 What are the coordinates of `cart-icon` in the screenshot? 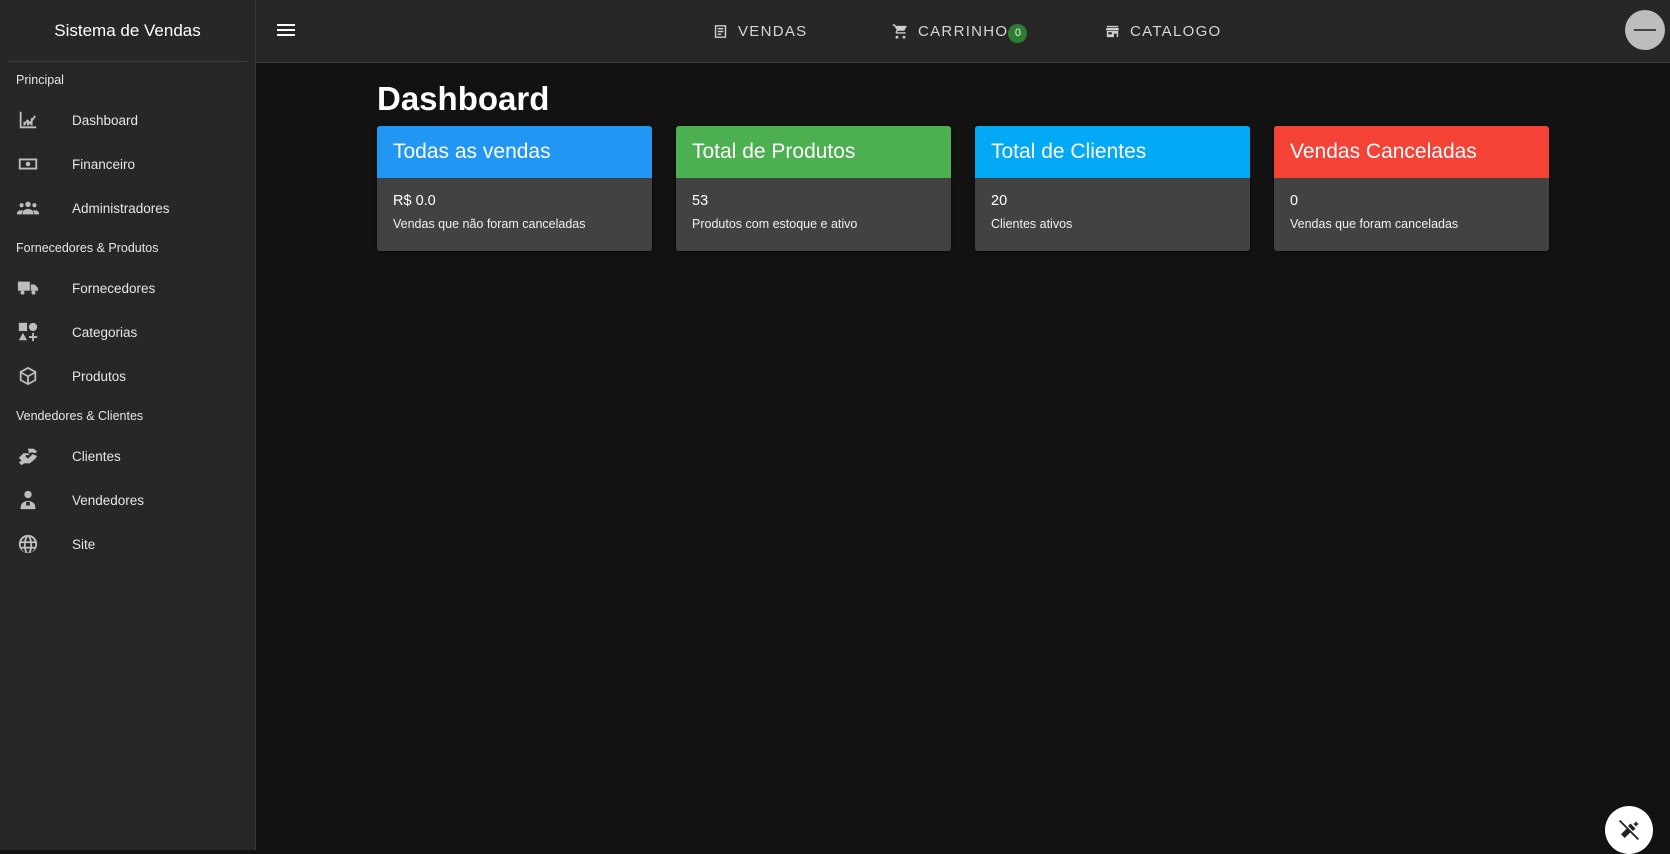 It's located at (899, 31).